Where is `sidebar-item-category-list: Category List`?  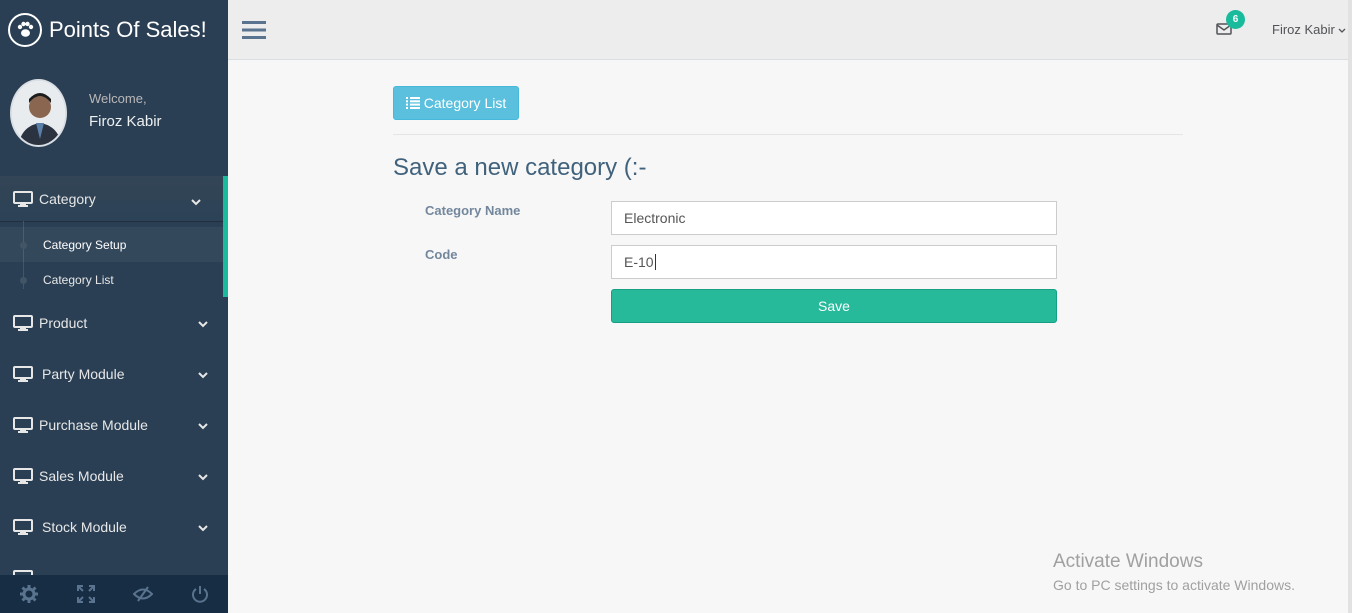
sidebar-item-category-list: Category List is located at coordinates (111, 279).